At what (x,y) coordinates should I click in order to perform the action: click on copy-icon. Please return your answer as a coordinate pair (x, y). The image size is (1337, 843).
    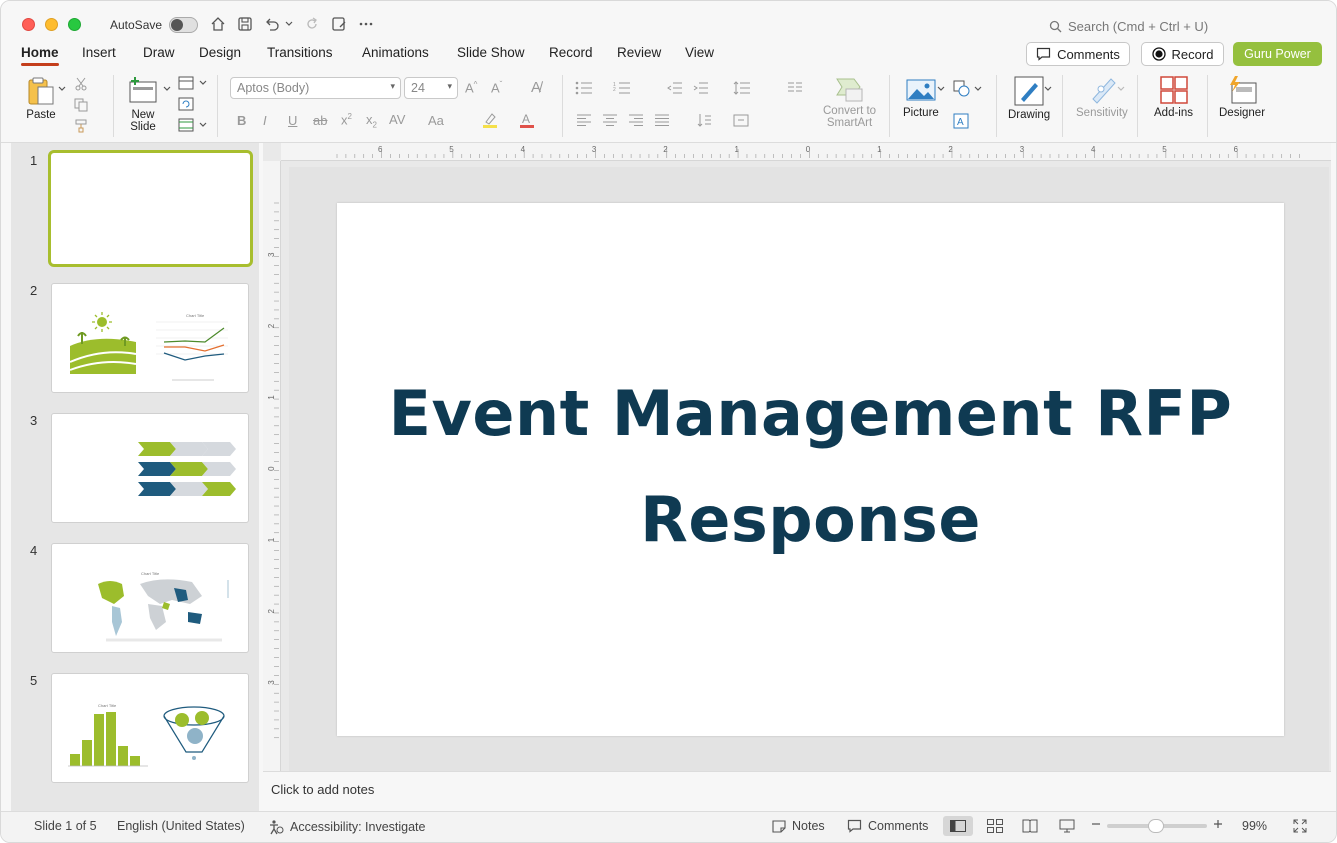
    Looking at the image, I should click on (81, 105).